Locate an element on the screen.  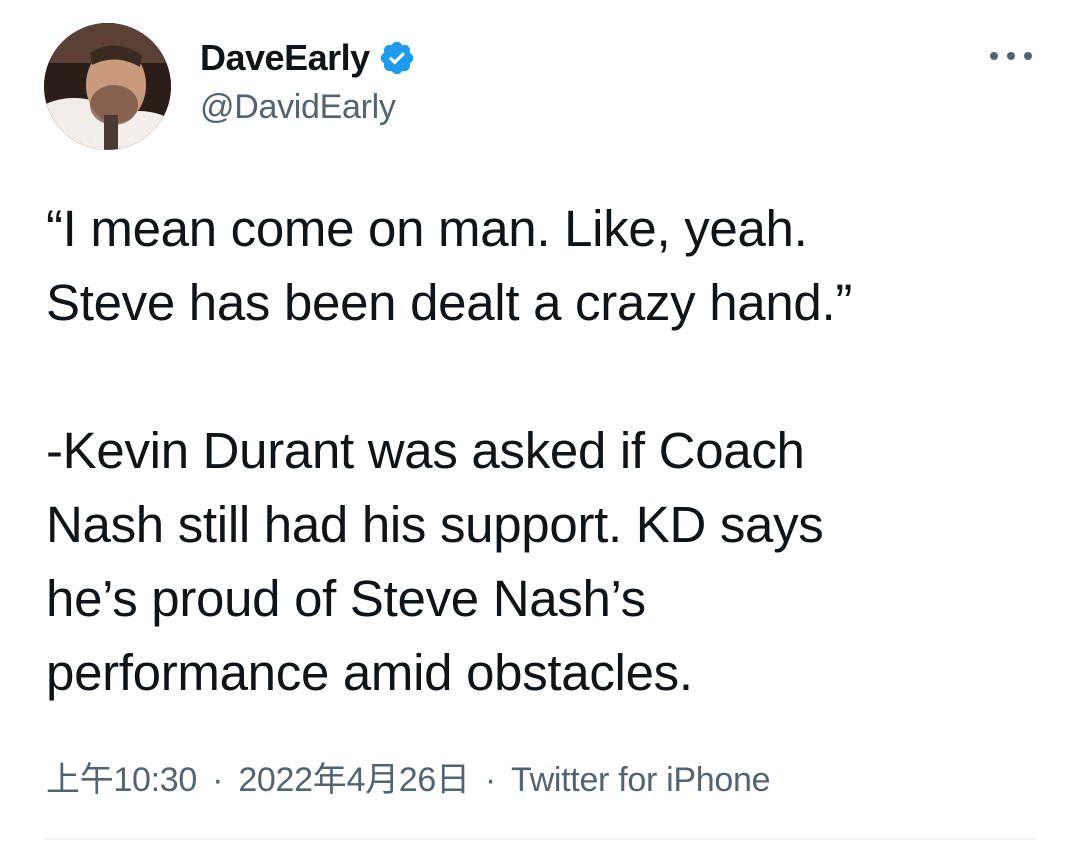
verified-badge-icon is located at coordinates (397, 58).